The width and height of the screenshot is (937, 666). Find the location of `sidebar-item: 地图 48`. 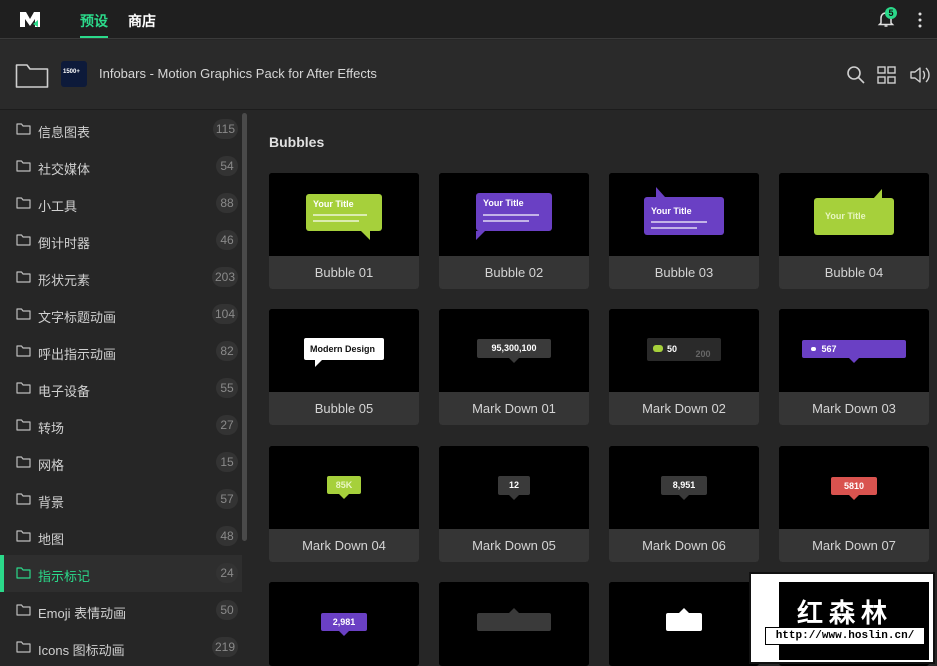

sidebar-item: 地图 48 is located at coordinates (121, 536).